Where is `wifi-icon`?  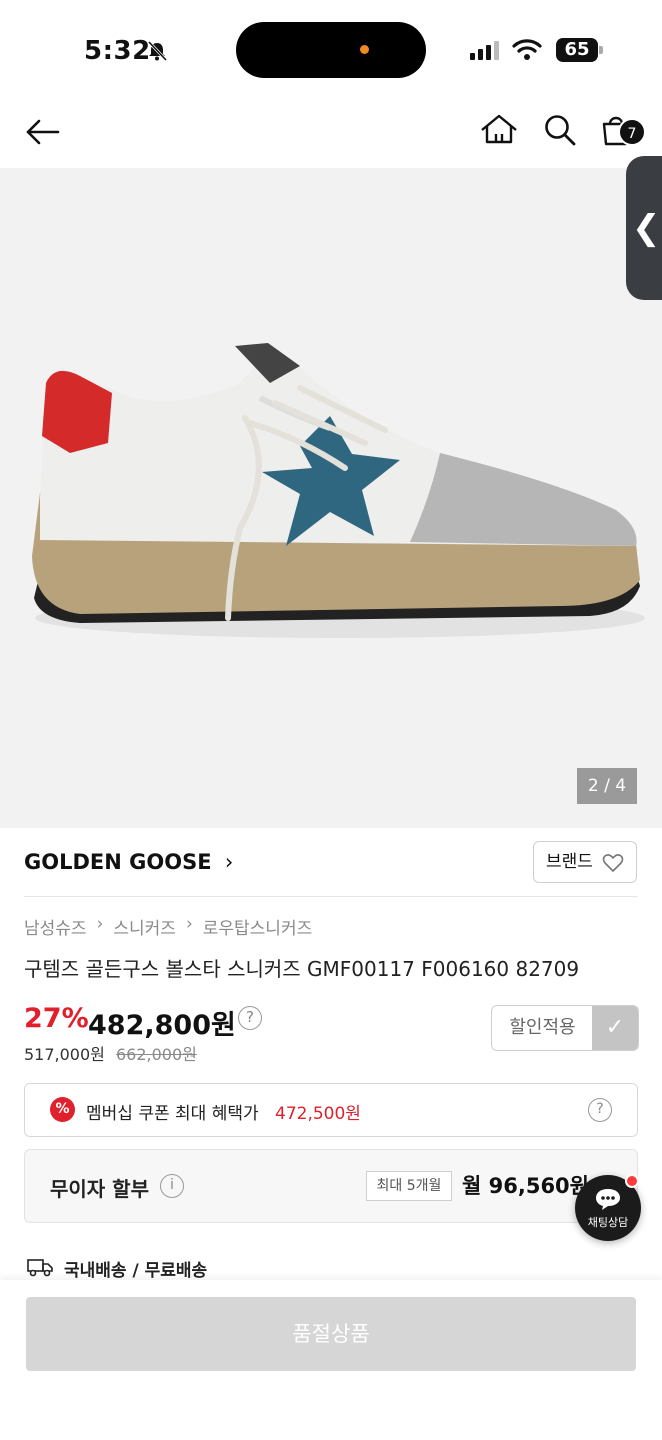 wifi-icon is located at coordinates (527, 49).